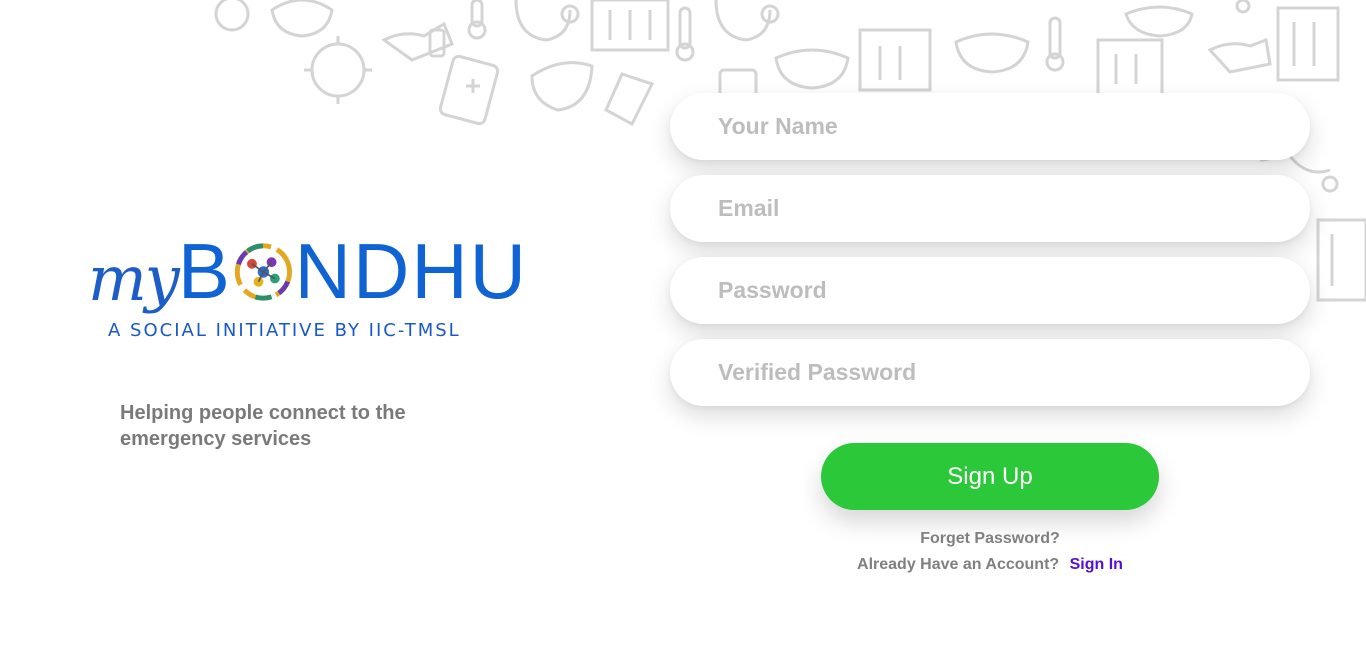 The height and width of the screenshot is (666, 1366). I want to click on verify-password-input, so click(990, 372).